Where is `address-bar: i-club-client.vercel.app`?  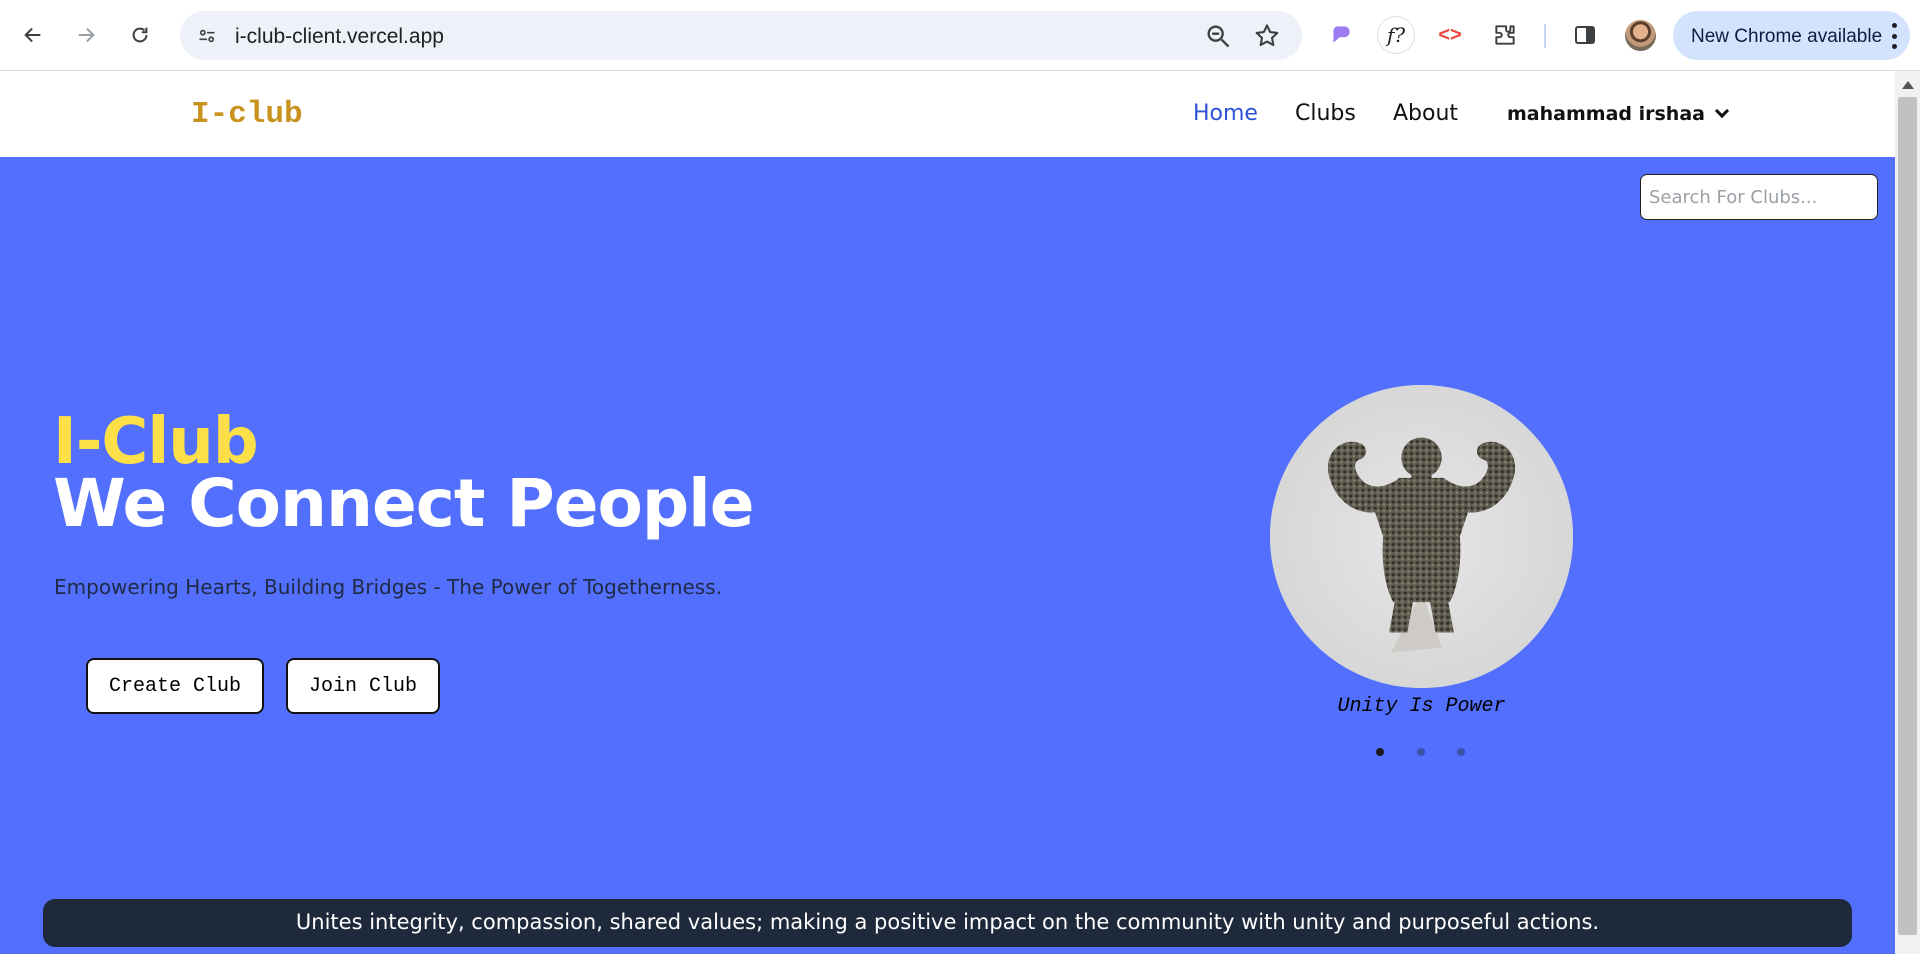 address-bar: i-club-client.vercel.app is located at coordinates (741, 35).